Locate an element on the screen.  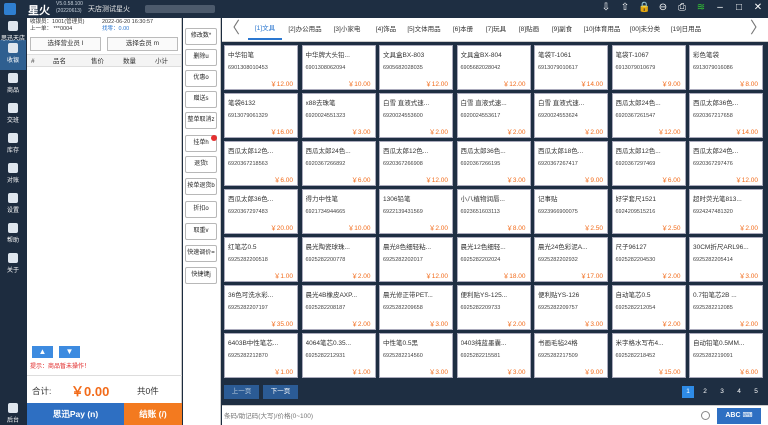
product-card: 西瓜太郎12色... 6920367218563 ￥6.00 is located at coordinates (261, 163).